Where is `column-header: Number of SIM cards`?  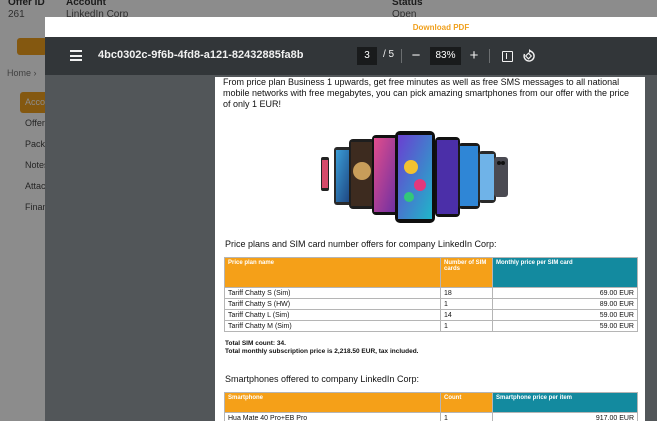 column-header: Number of SIM cards is located at coordinates (466, 272).